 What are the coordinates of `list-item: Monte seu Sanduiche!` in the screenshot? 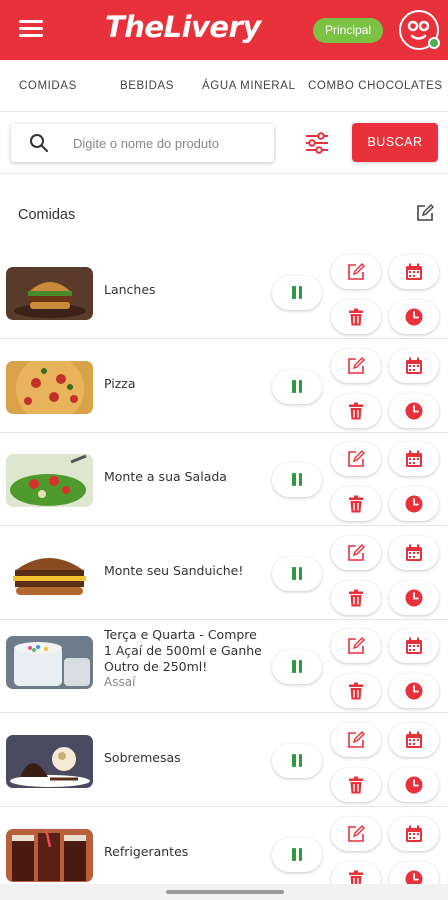 It's located at (224, 573).